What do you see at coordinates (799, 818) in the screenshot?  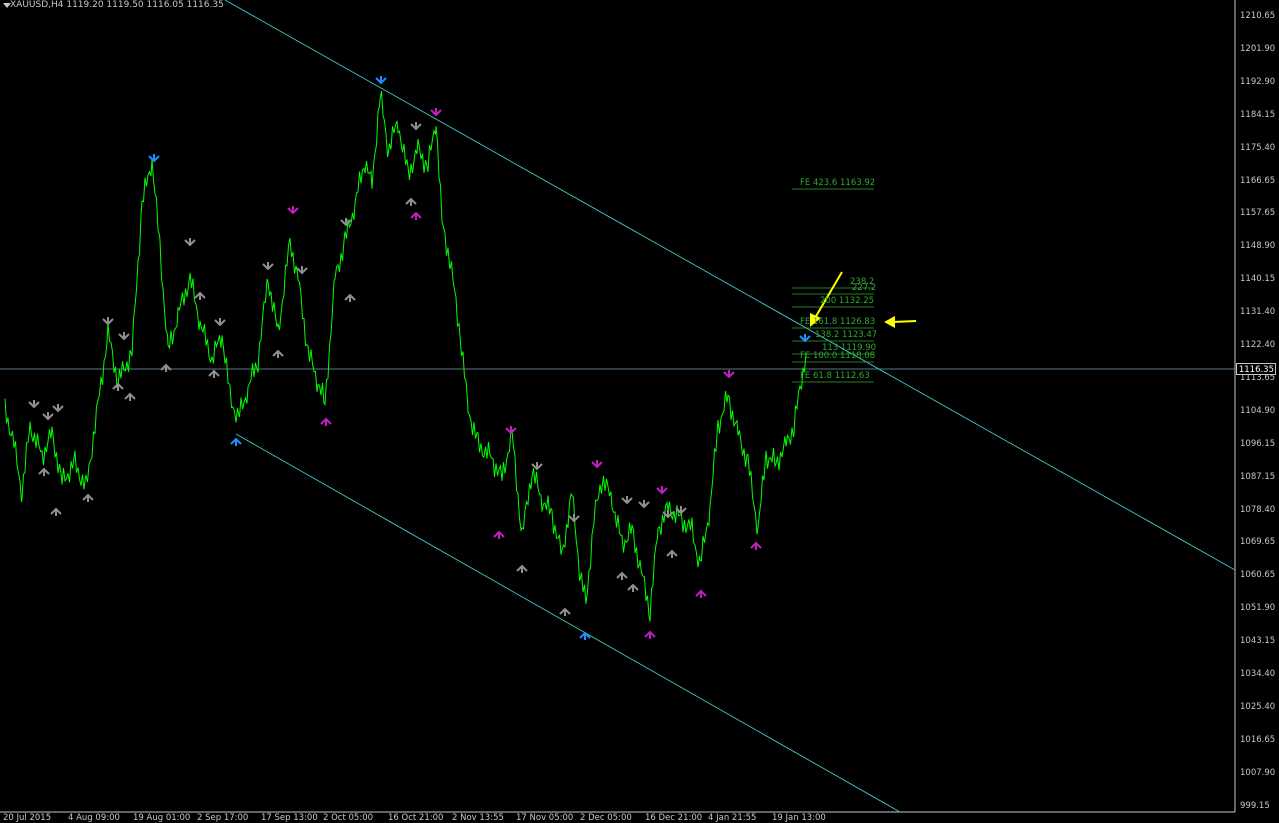 I see `time-tick-label: 19 Jan 13:00` at bounding box center [799, 818].